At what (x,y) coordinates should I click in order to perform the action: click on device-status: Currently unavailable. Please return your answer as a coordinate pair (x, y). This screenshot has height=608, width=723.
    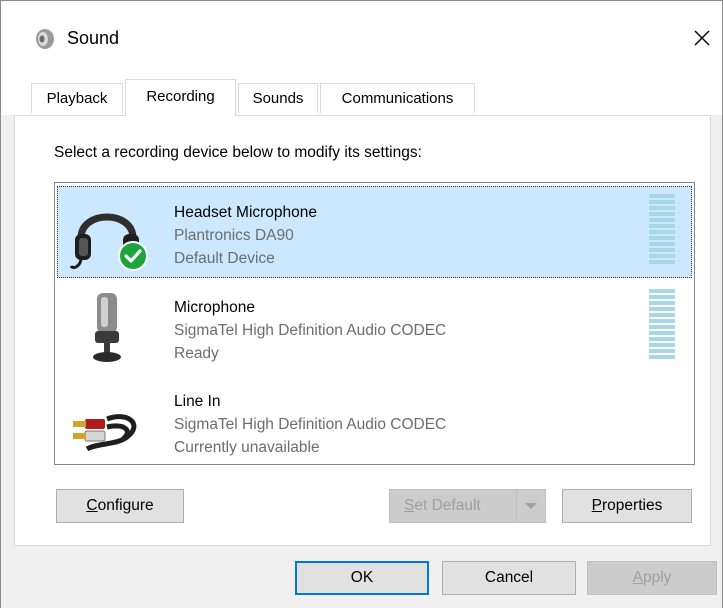
    Looking at the image, I should click on (247, 447).